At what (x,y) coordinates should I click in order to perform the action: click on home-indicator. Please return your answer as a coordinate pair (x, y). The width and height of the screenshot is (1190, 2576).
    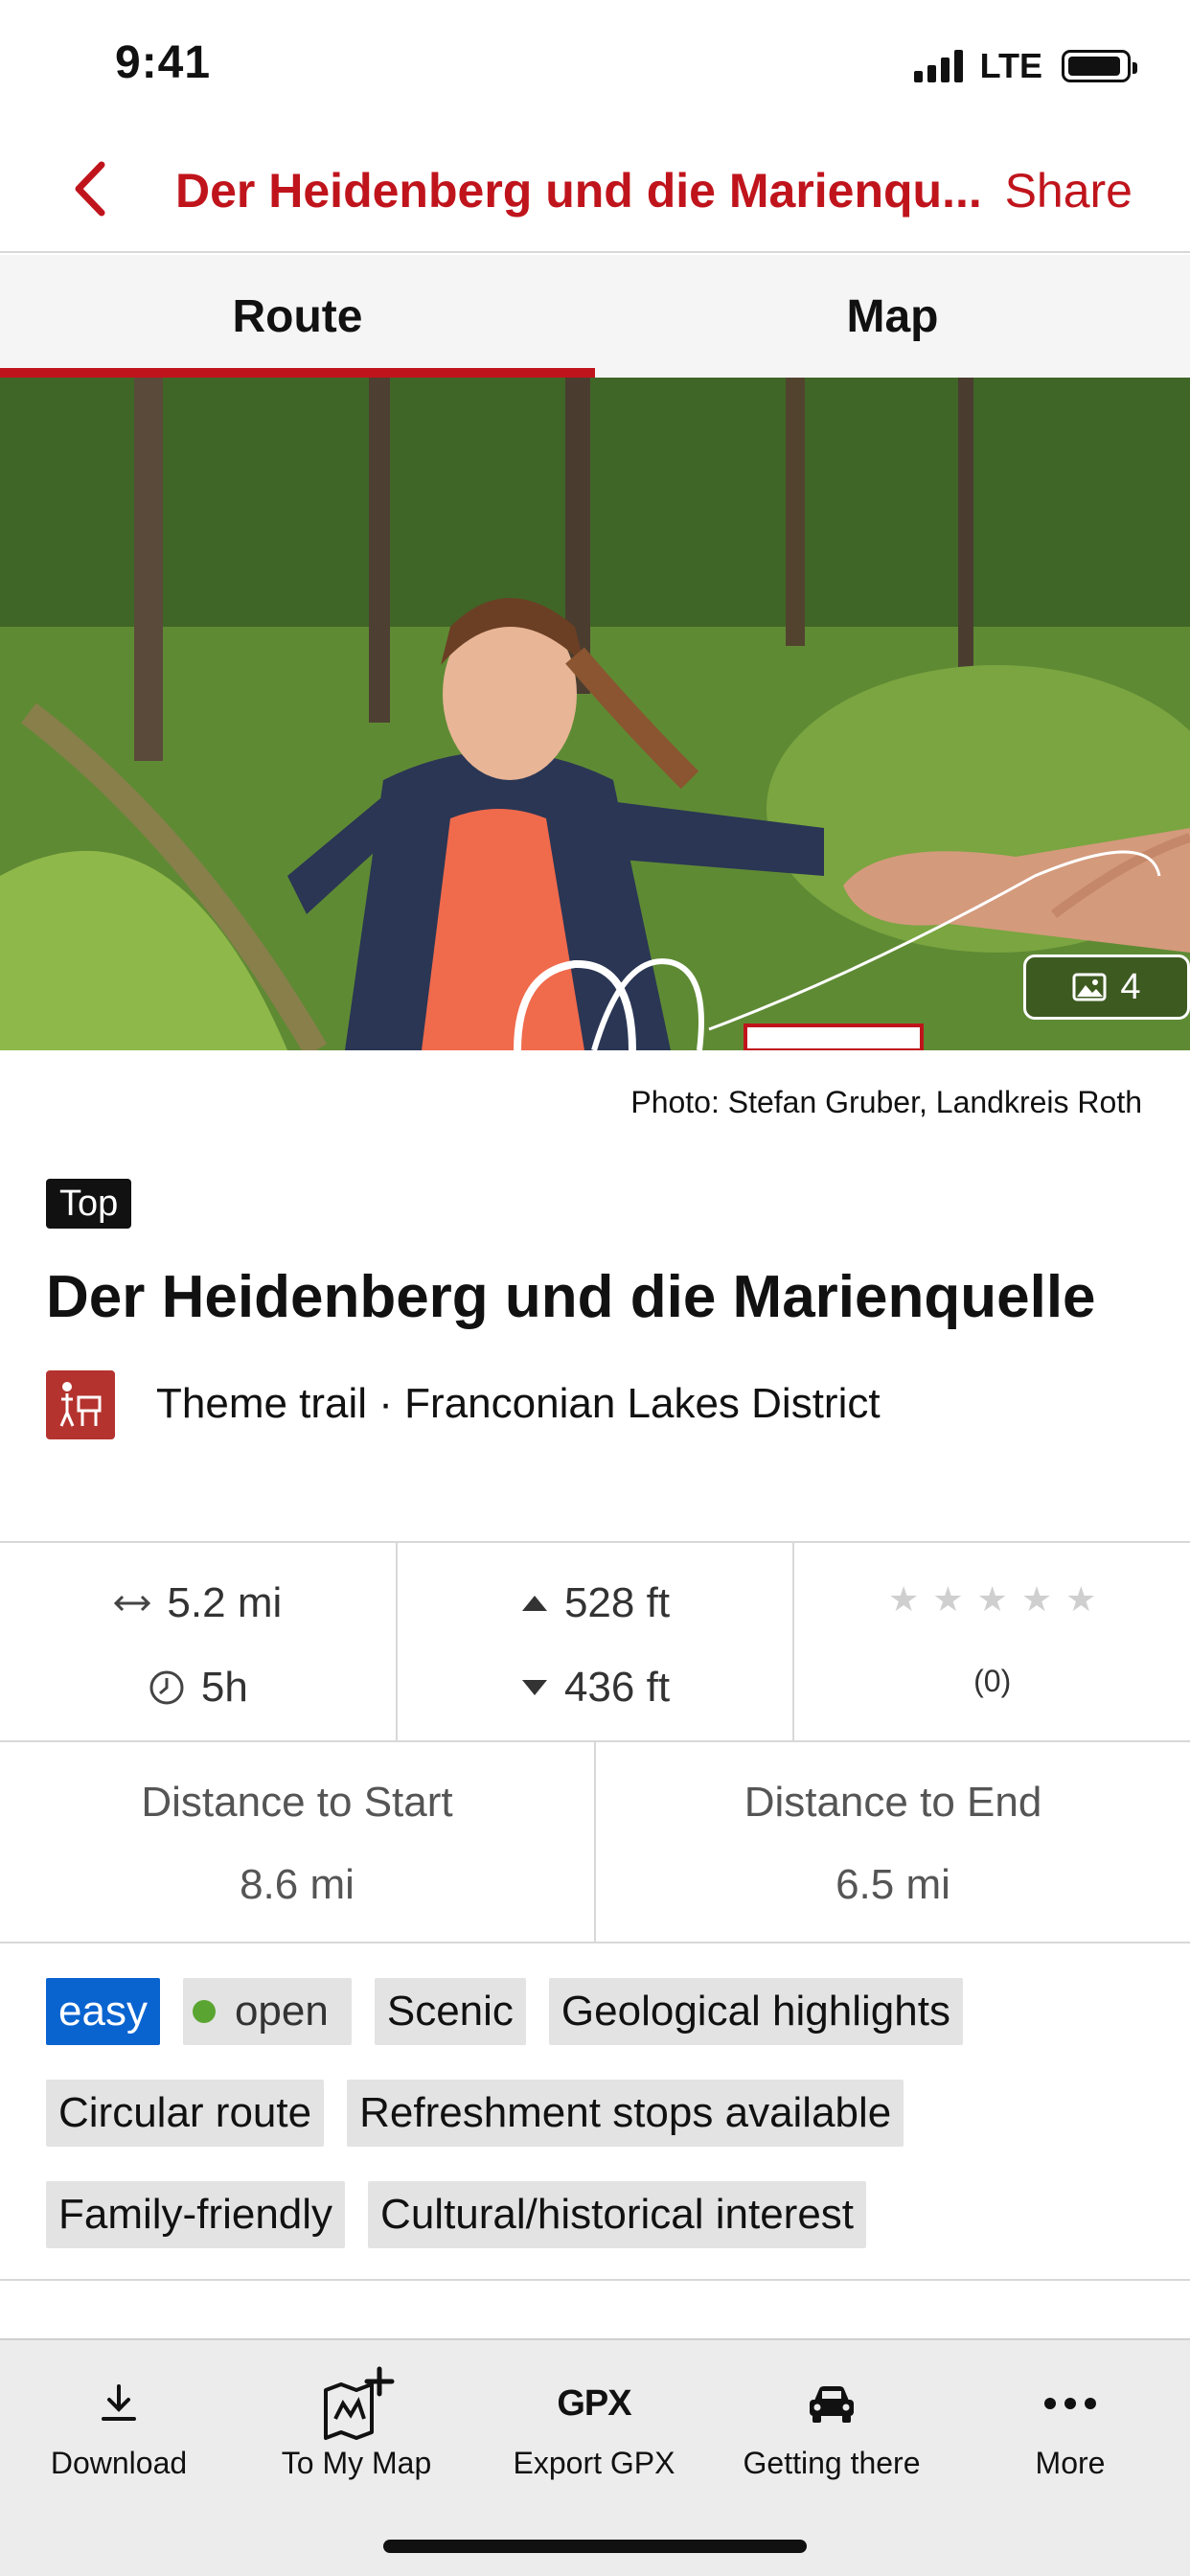
    Looking at the image, I should click on (595, 2546).